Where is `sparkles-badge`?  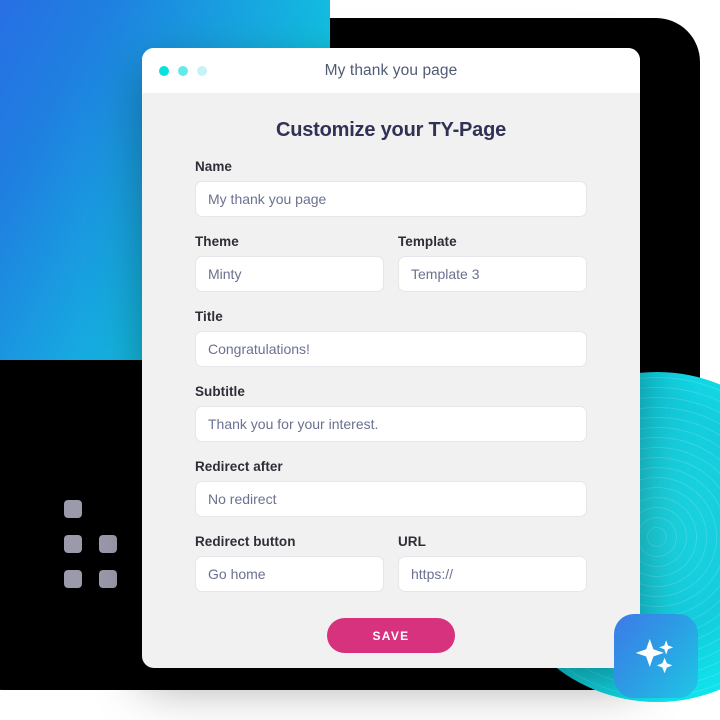
sparkles-badge is located at coordinates (656, 656).